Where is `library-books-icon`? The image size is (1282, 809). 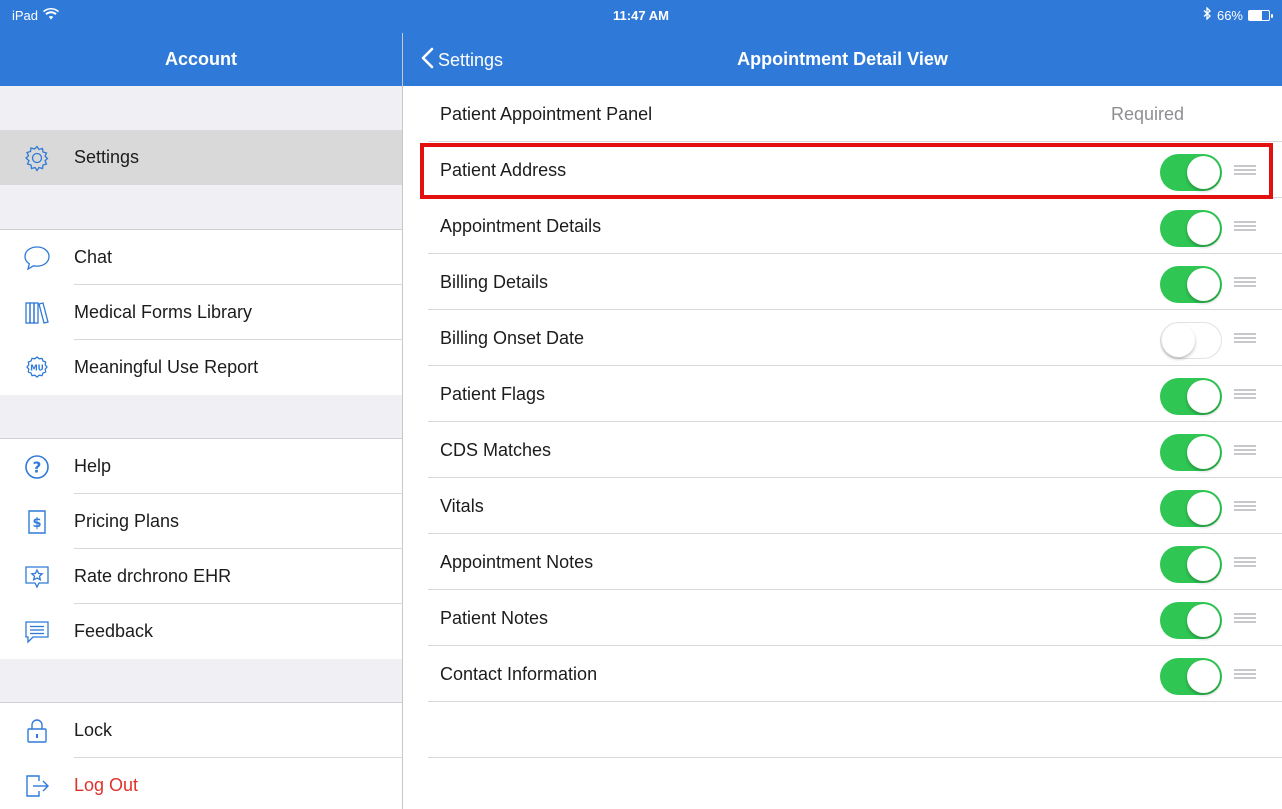 library-books-icon is located at coordinates (37, 313).